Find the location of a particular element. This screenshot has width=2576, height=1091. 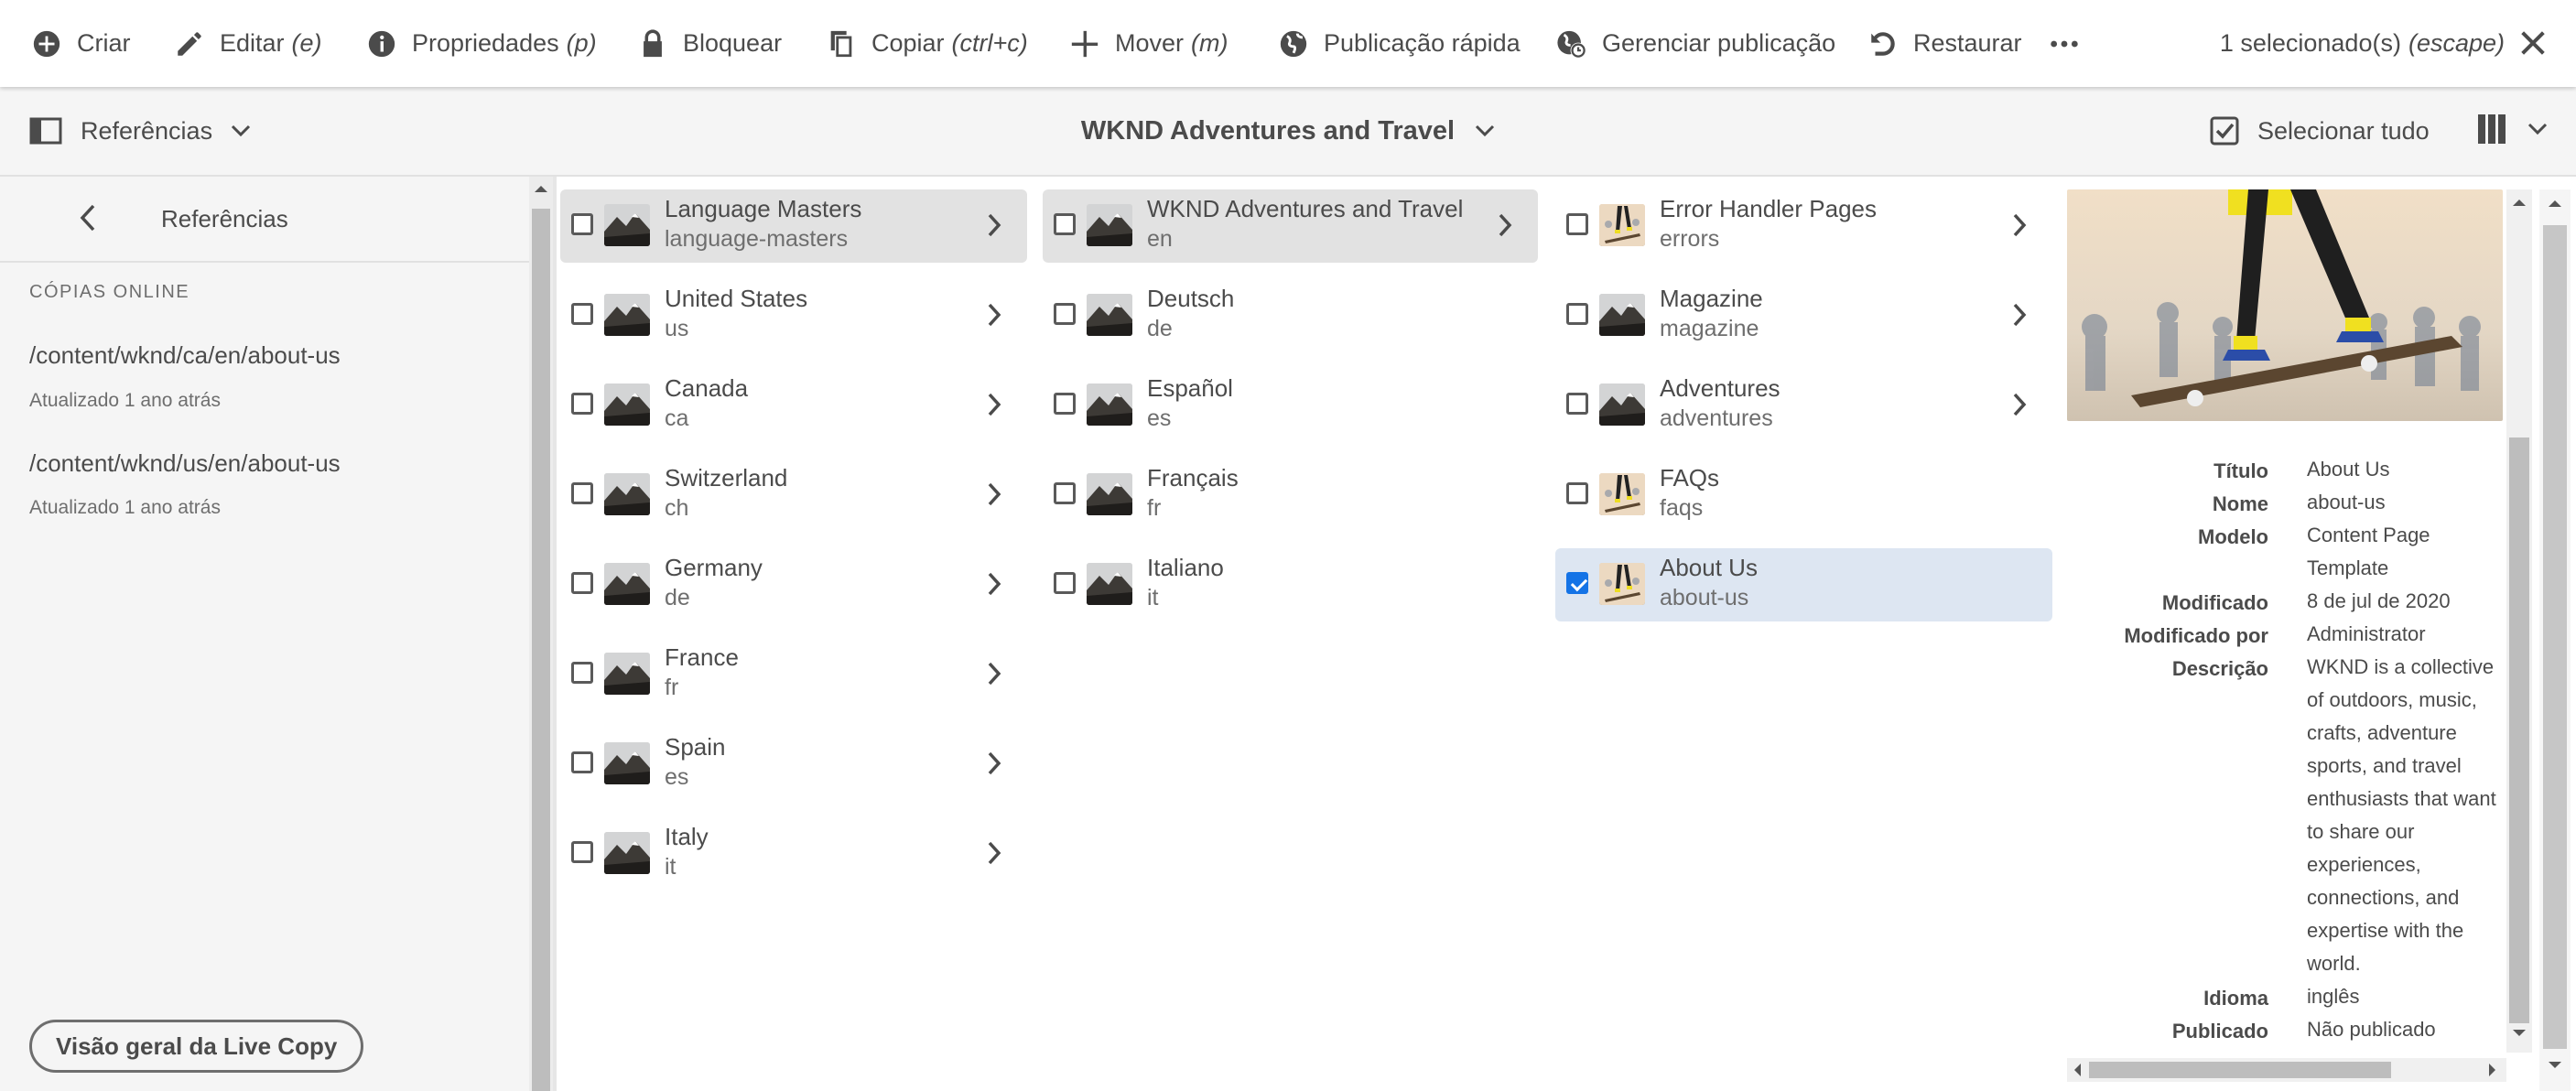

live-copy-link: /content/wknd/ca/en/about-us is located at coordinates (185, 356).